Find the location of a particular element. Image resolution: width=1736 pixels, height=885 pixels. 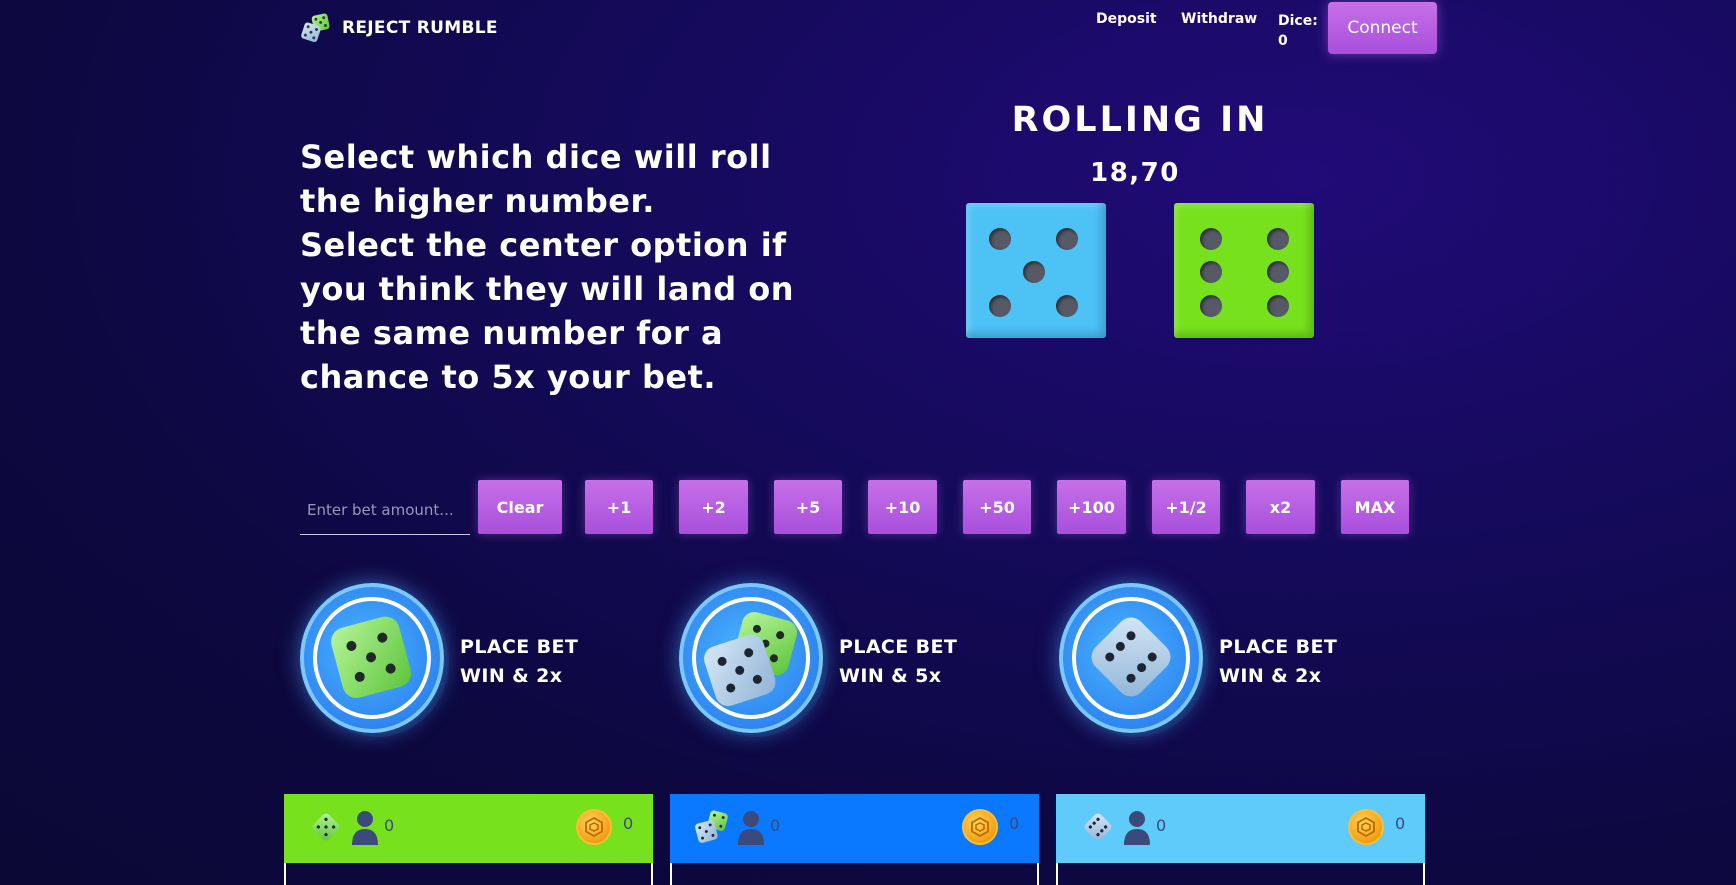

max-button: MAX is located at coordinates (1375, 507).